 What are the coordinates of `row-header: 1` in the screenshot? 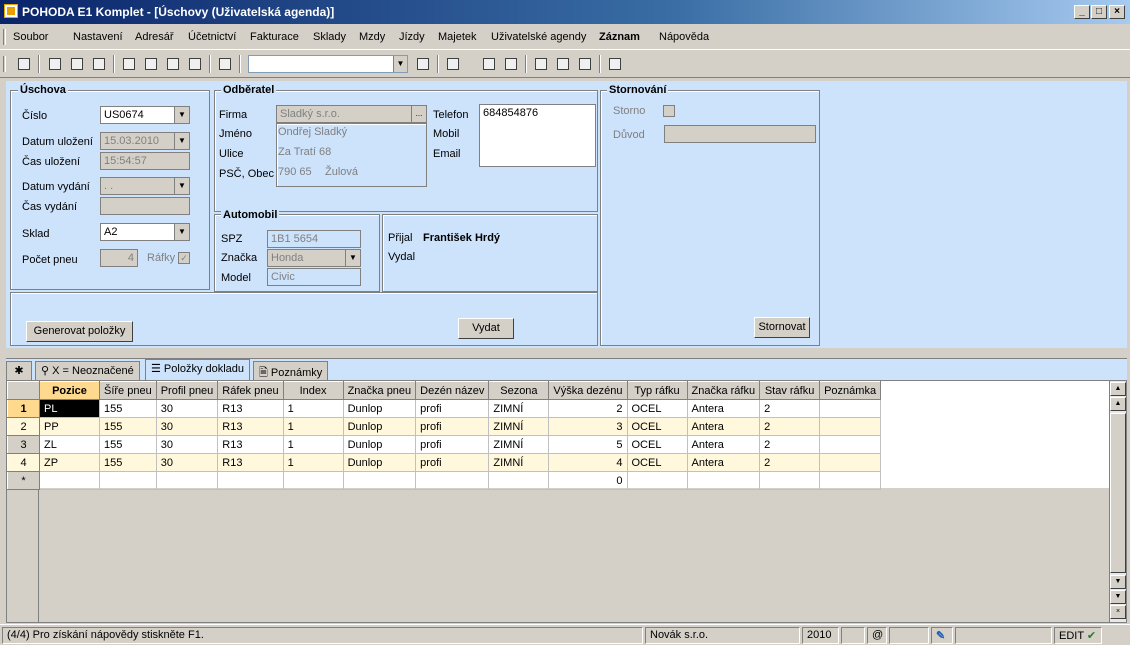 It's located at (23, 408).